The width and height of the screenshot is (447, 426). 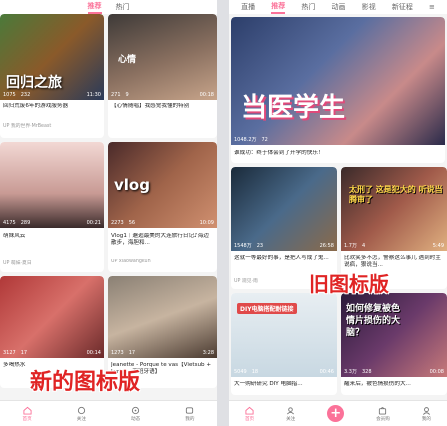 What do you see at coordinates (293, 108) in the screenshot?
I see `thumbnail-overlay-text: 当医学生` at bounding box center [293, 108].